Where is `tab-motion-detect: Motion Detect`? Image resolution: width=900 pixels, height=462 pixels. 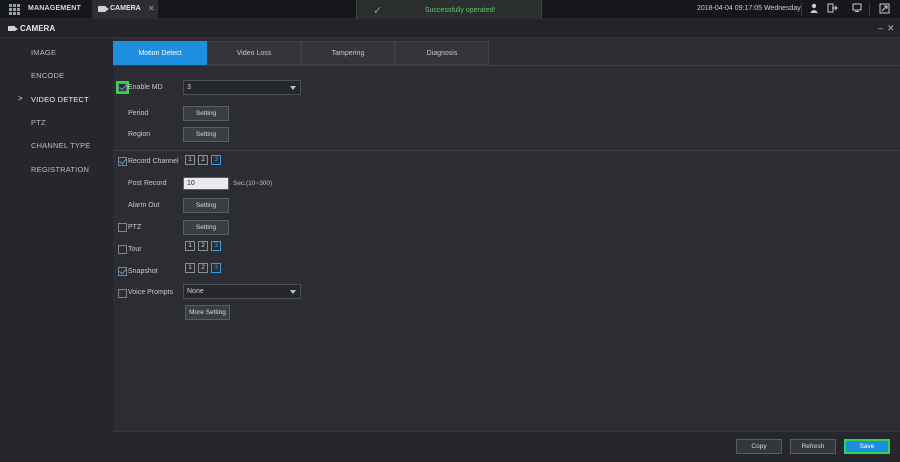
tab-motion-detect: Motion Detect is located at coordinates (160, 53).